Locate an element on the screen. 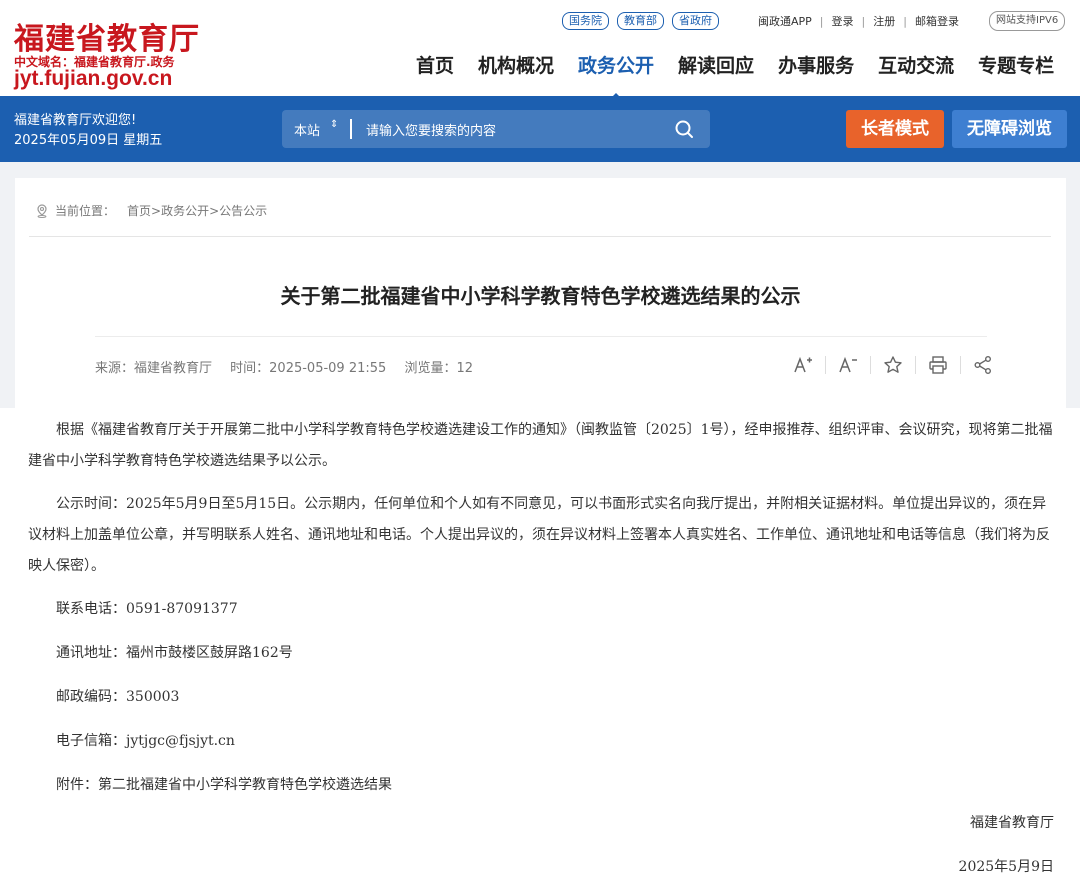 This screenshot has height=895, width=1080. favorite-star-icon is located at coordinates (893, 365).